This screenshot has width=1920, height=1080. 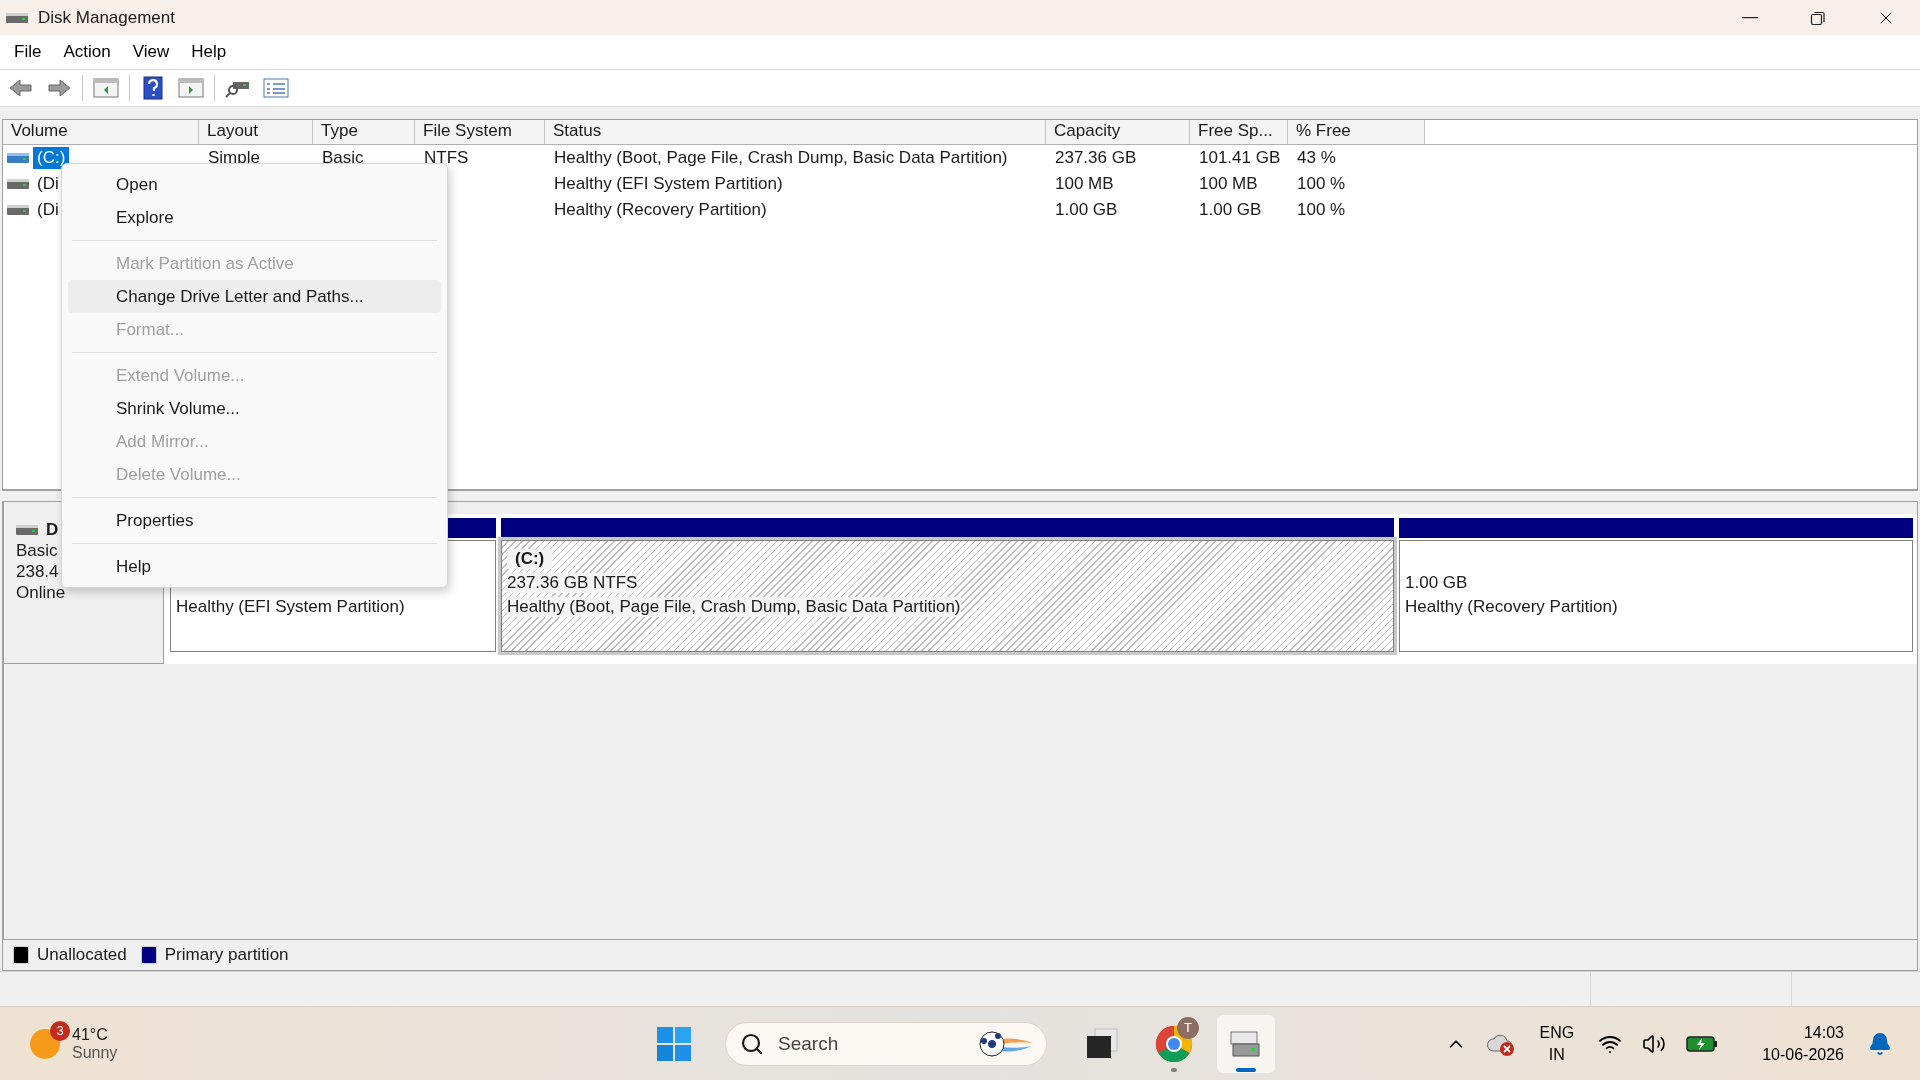 I want to click on partition-size: 1.00 GB, so click(x=1436, y=583).